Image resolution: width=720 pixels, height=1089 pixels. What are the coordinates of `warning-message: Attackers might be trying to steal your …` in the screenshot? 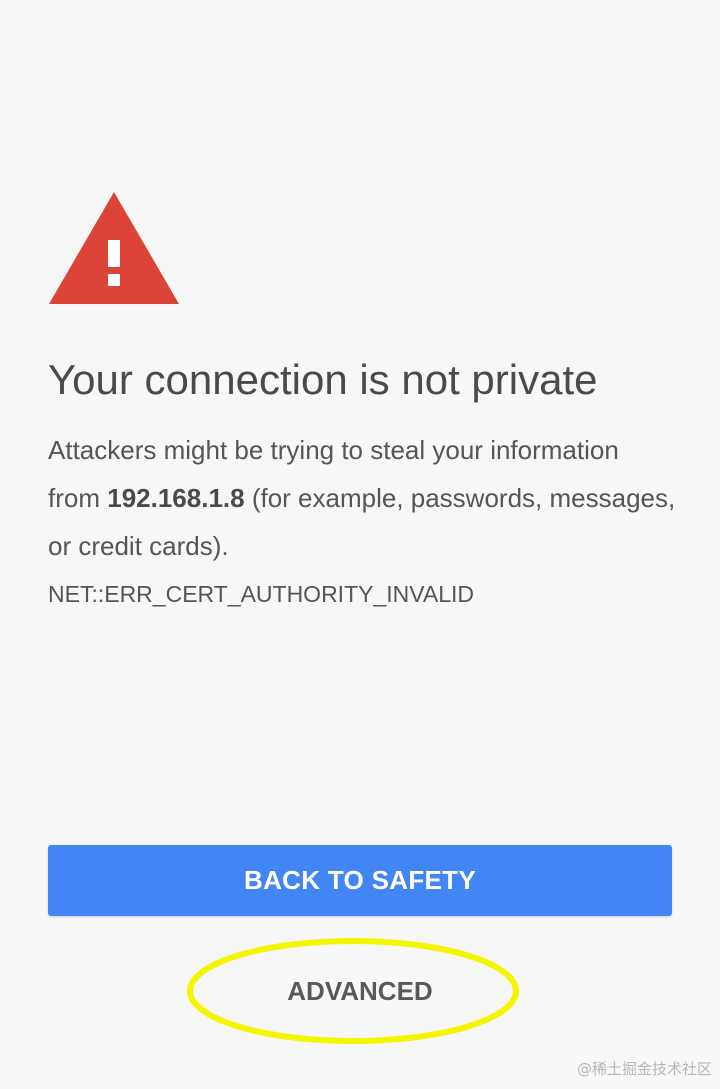 It's located at (363, 498).